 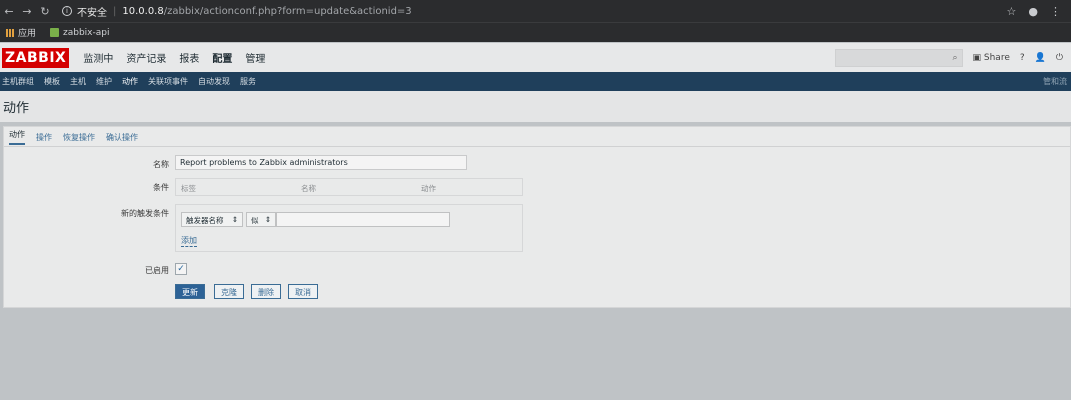 What do you see at coordinates (104, 81) in the screenshot?
I see `subnav-maintenance: 维护` at bounding box center [104, 81].